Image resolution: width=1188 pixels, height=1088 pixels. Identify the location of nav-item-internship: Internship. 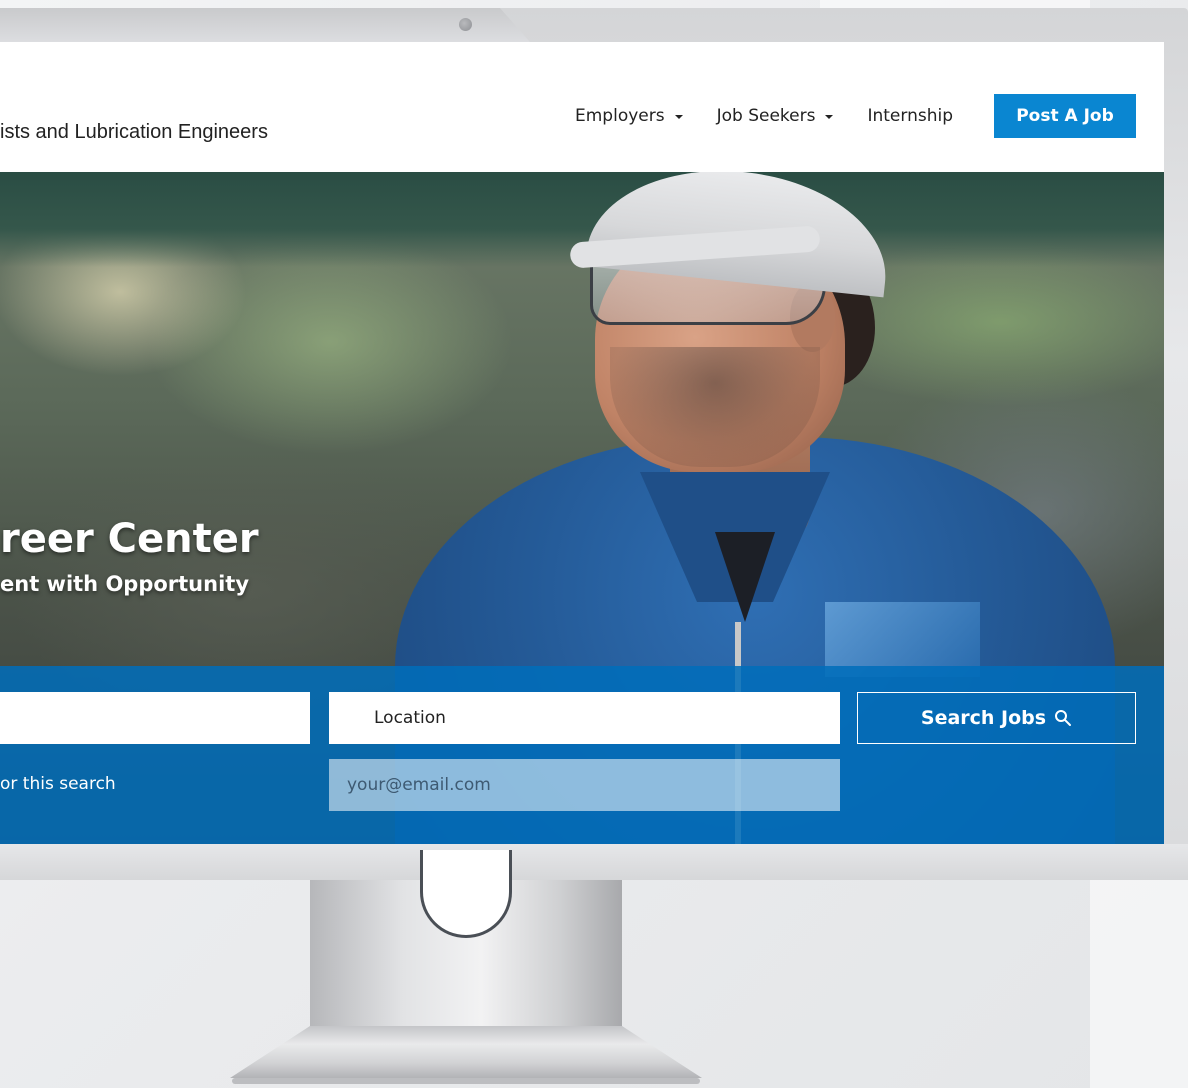
(910, 116).